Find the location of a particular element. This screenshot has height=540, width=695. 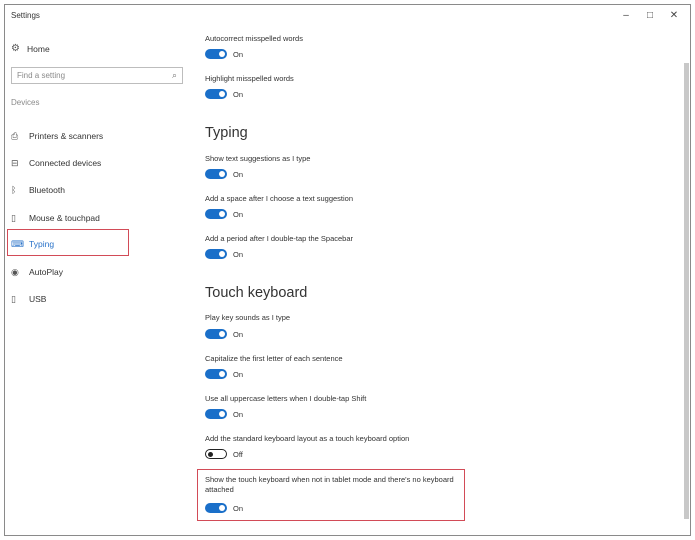

sidebar-item-autoplay: ◉ AutoPlay is located at coordinates (37, 272).